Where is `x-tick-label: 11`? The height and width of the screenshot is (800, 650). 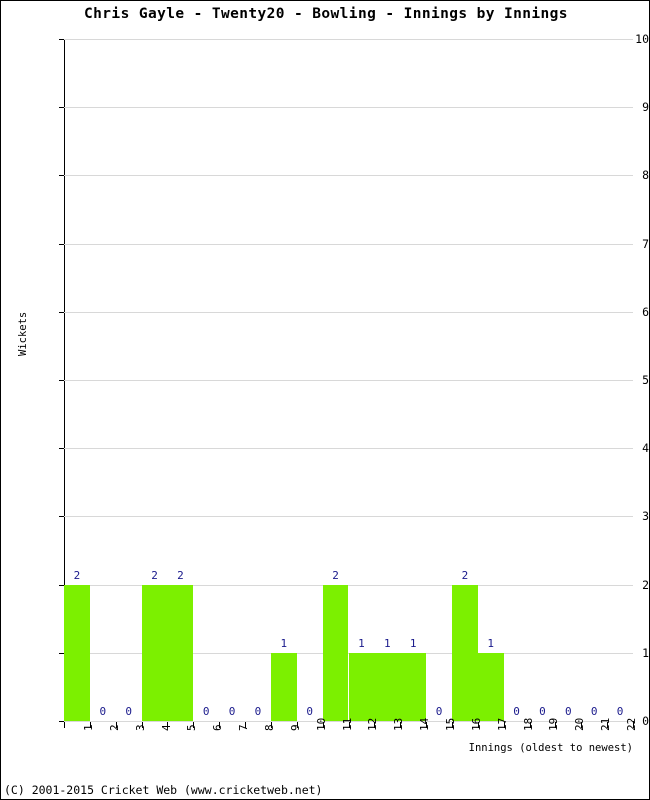 x-tick-label: 11 is located at coordinates (347, 724).